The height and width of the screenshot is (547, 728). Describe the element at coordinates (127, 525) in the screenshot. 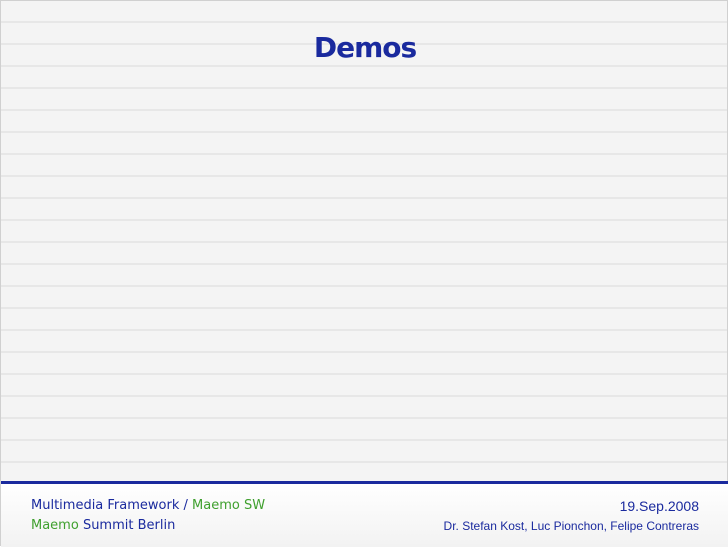

I see `footer-event-name: Summit Berlin` at that location.